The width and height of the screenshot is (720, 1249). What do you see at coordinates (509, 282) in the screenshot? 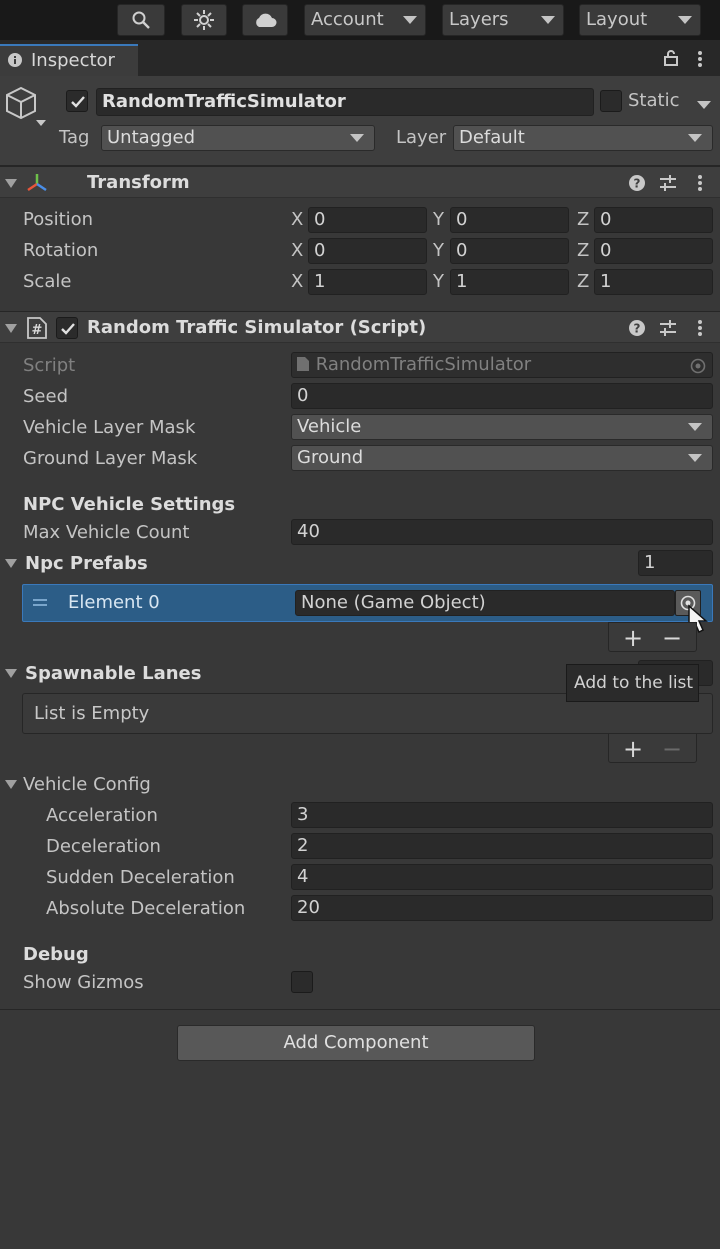
I see `scale-y-field: 1` at bounding box center [509, 282].